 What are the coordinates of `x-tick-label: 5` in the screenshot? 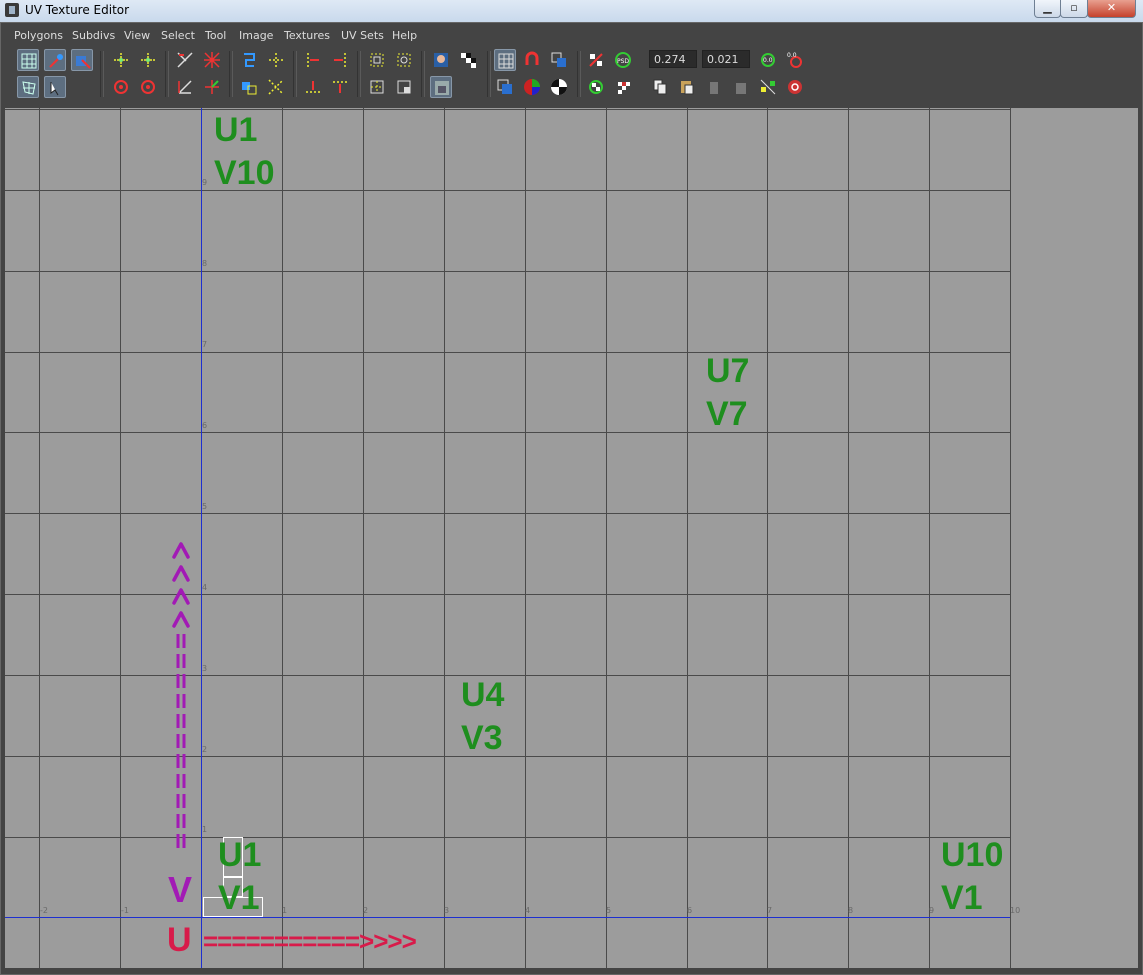 It's located at (609, 910).